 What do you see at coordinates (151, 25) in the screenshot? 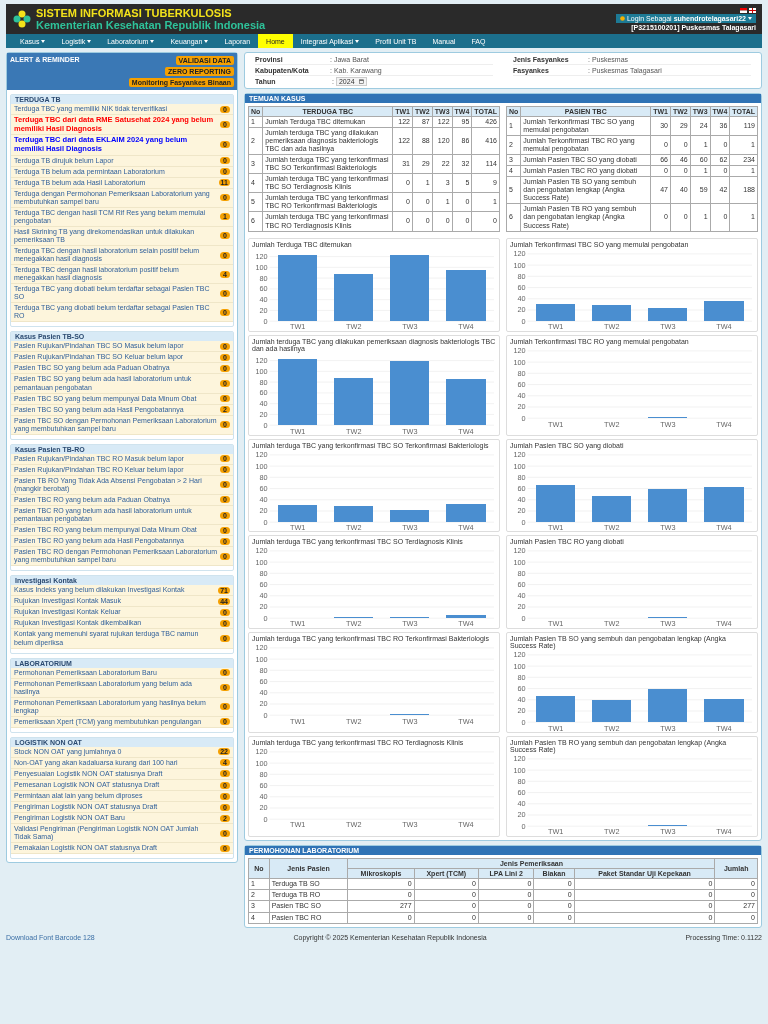
I see `app-subtitle: Kementerian Kesehatan Republik Indonesia` at bounding box center [151, 25].